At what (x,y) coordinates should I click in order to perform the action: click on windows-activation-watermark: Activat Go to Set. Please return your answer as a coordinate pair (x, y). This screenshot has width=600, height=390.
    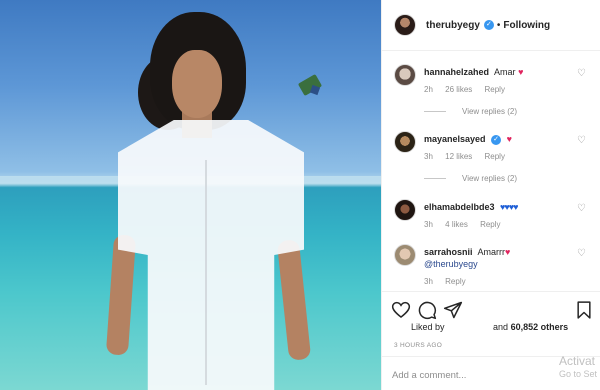
    Looking at the image, I should click on (578, 368).